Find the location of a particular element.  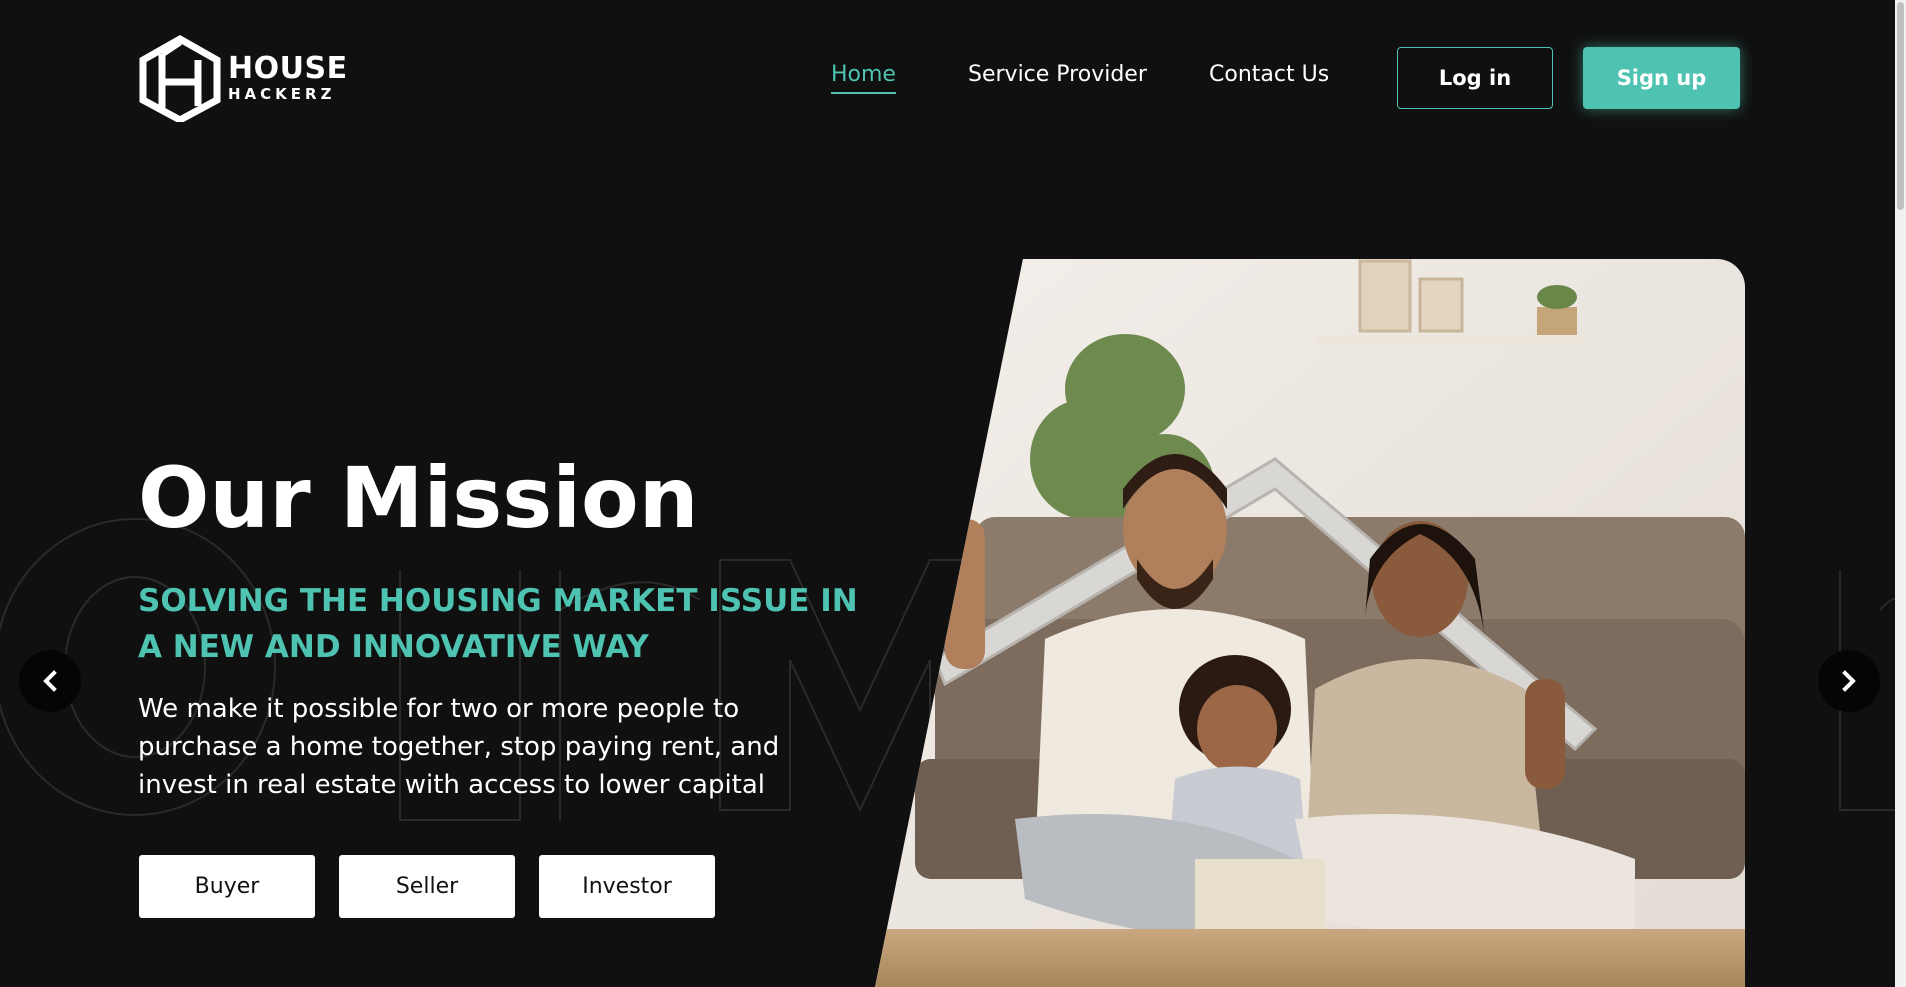

brand-logo: HOUSE HACKERZ is located at coordinates (243, 78).